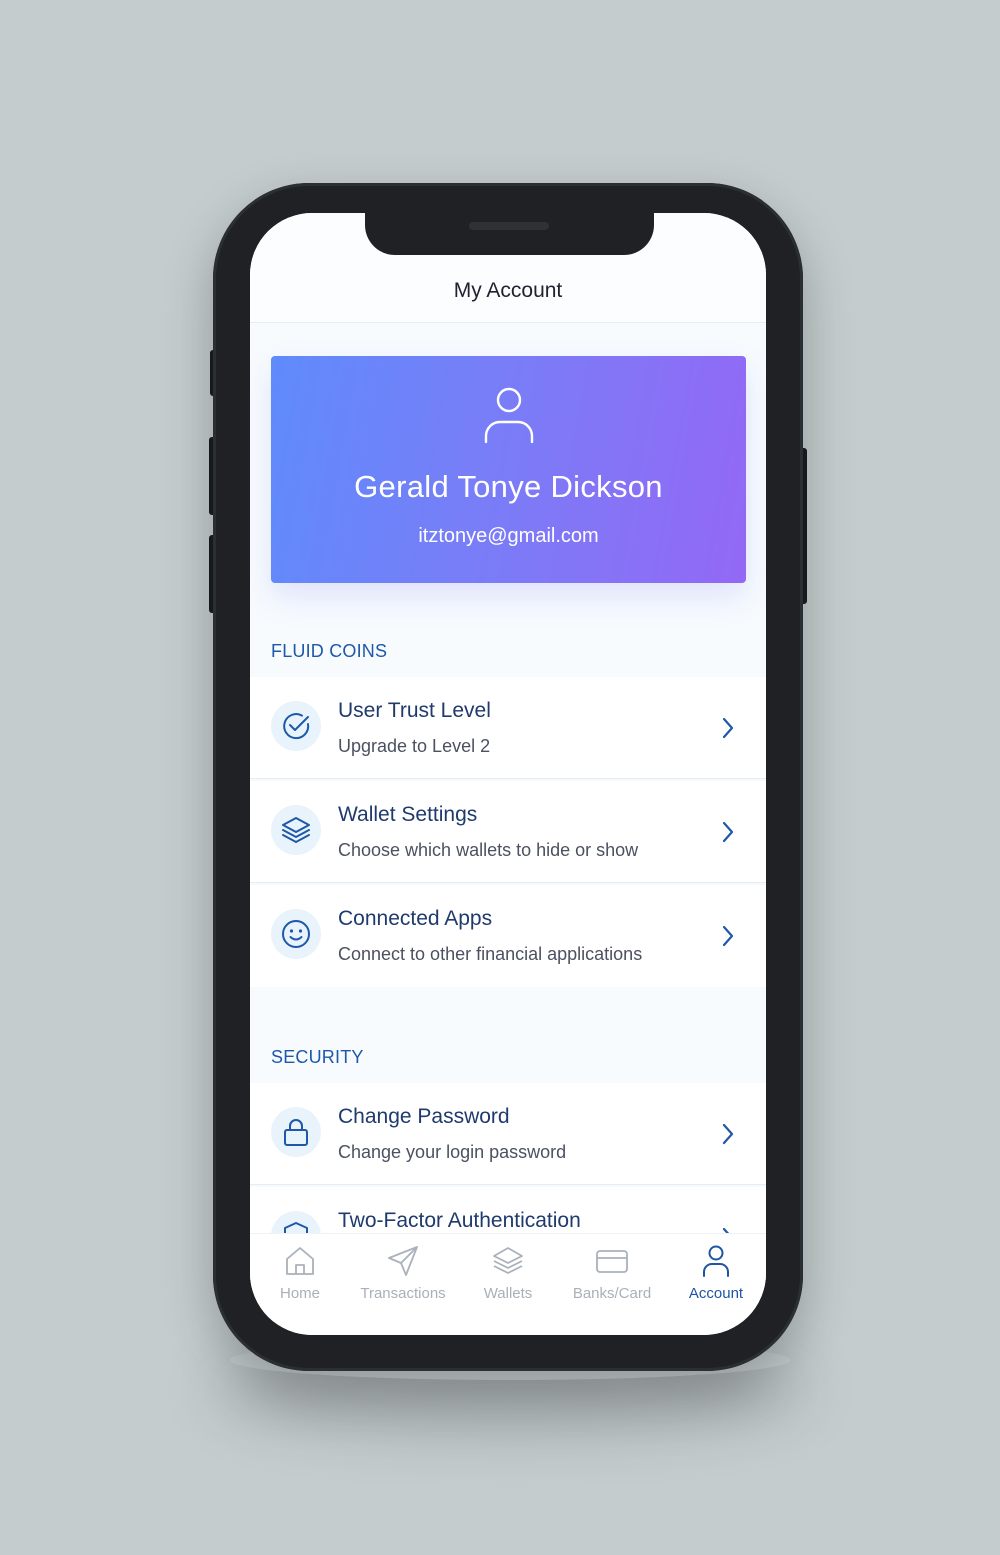  Describe the element at coordinates (300, 1261) in the screenshot. I see `home-icon` at that location.